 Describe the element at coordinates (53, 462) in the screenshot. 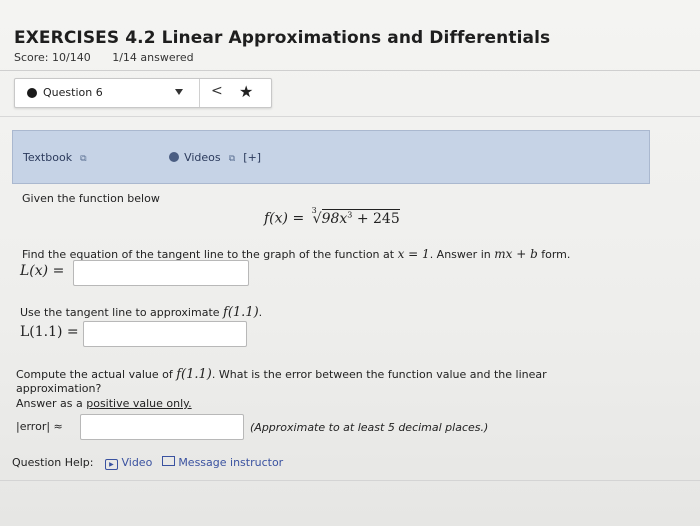

I see `help-label: Question Help:` at that location.